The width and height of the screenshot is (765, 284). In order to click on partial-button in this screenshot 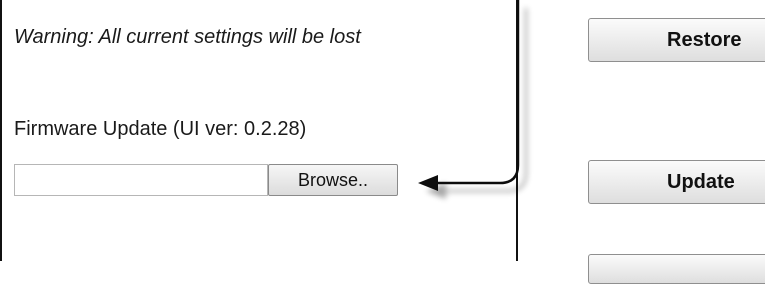, I will do `click(676, 269)`.